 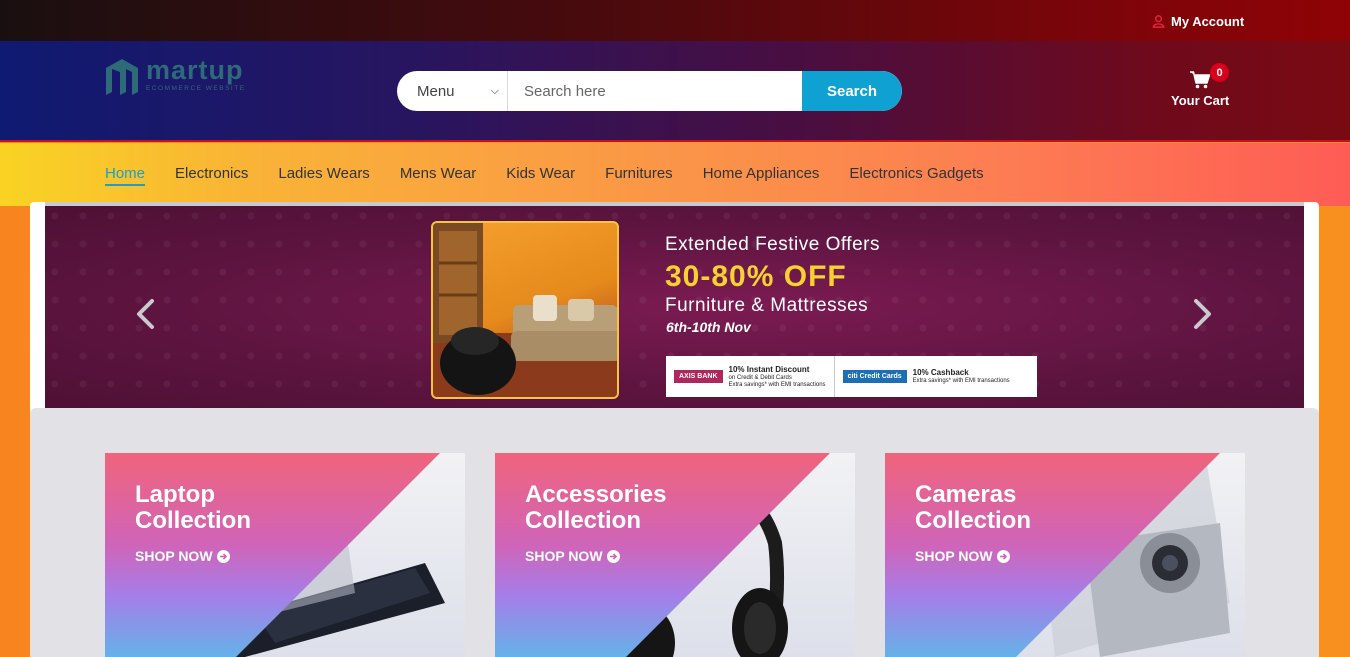 I want to click on cart-count-badge: 0, so click(x=1219, y=72).